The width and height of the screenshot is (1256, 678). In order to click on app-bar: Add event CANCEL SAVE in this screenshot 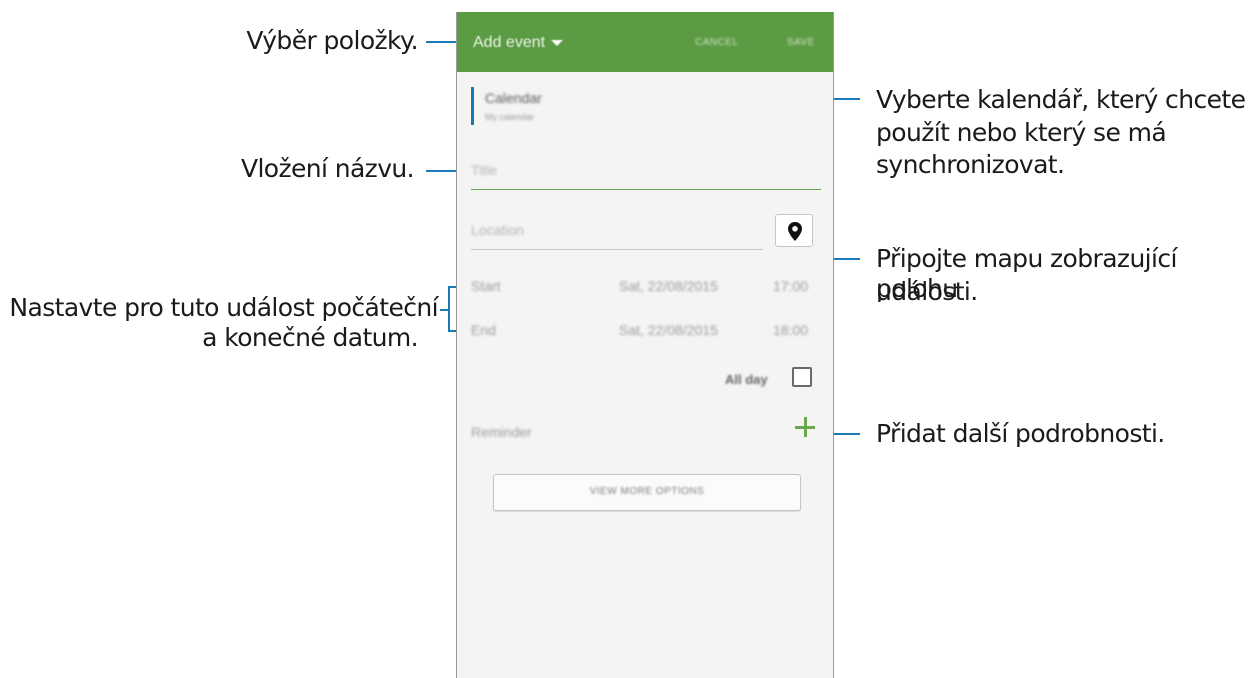, I will do `click(645, 42)`.